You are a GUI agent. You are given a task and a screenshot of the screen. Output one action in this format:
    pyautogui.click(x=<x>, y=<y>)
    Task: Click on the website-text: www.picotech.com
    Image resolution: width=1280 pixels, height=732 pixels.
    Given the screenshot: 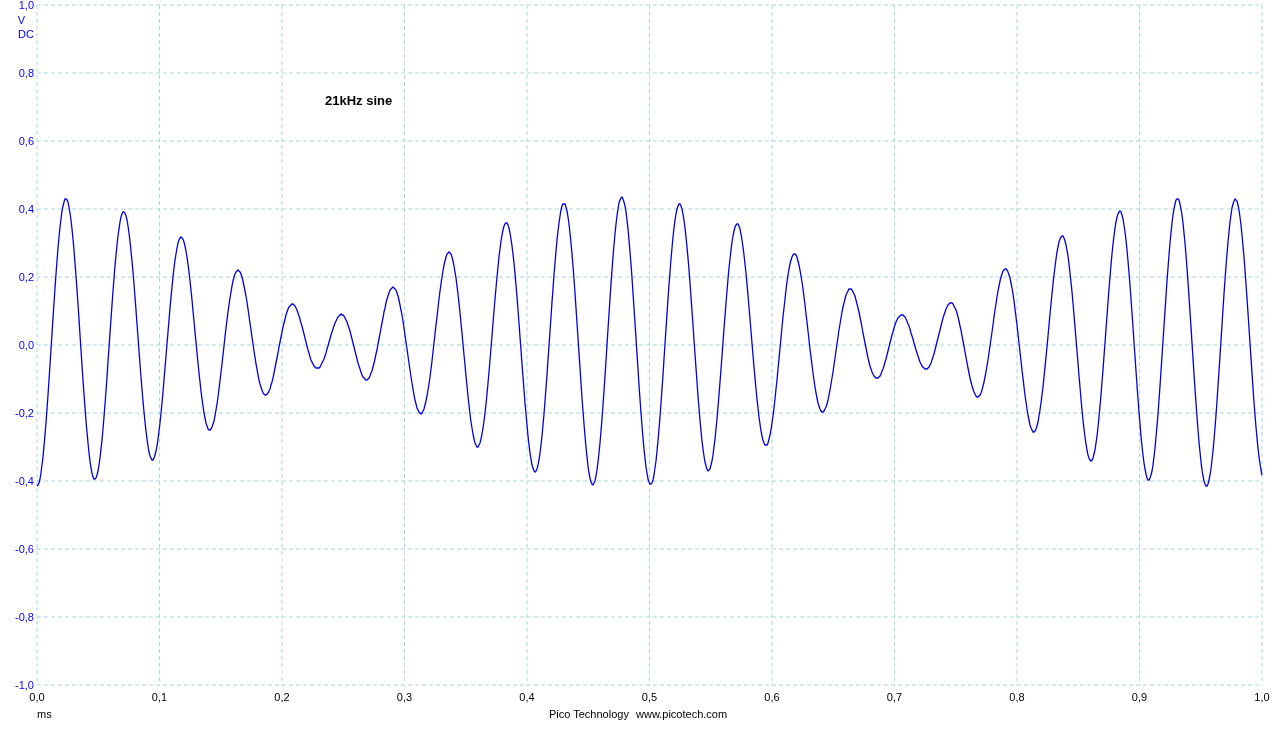 What is the action you would take?
    pyautogui.click(x=682, y=714)
    